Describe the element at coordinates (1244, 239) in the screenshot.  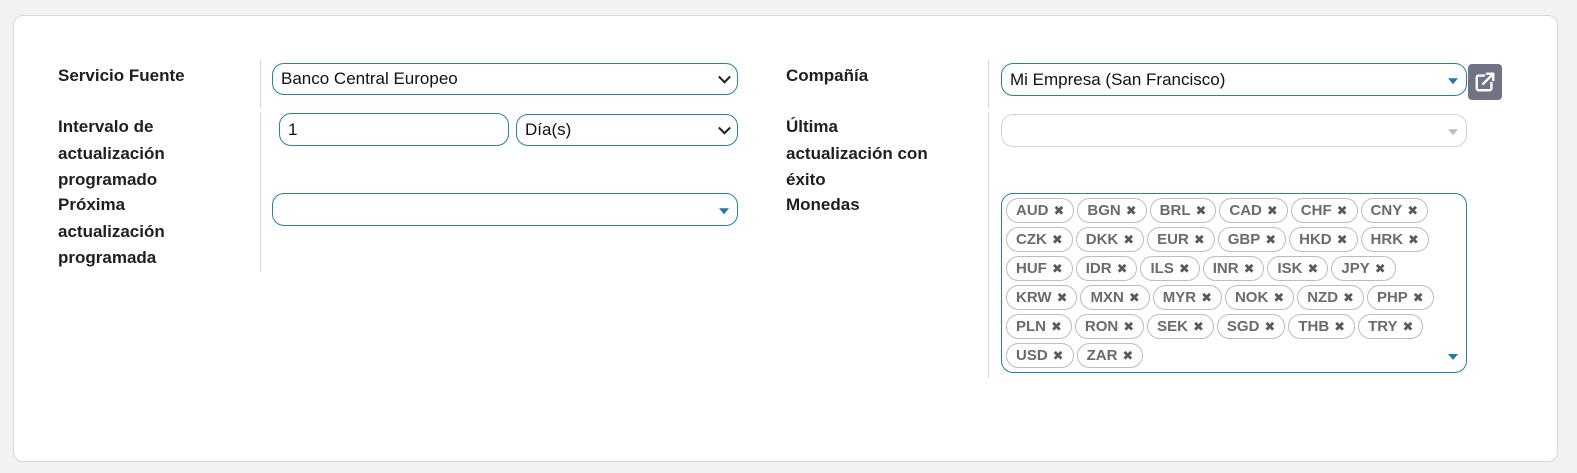
I see `currency-tag-label: GBP` at that location.